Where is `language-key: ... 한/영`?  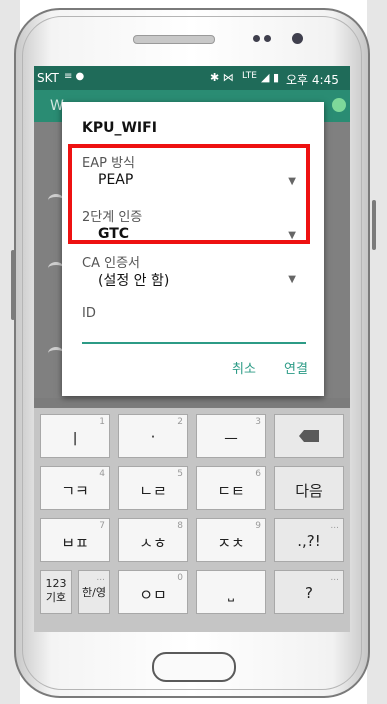
language-key: ... 한/영 is located at coordinates (94, 592).